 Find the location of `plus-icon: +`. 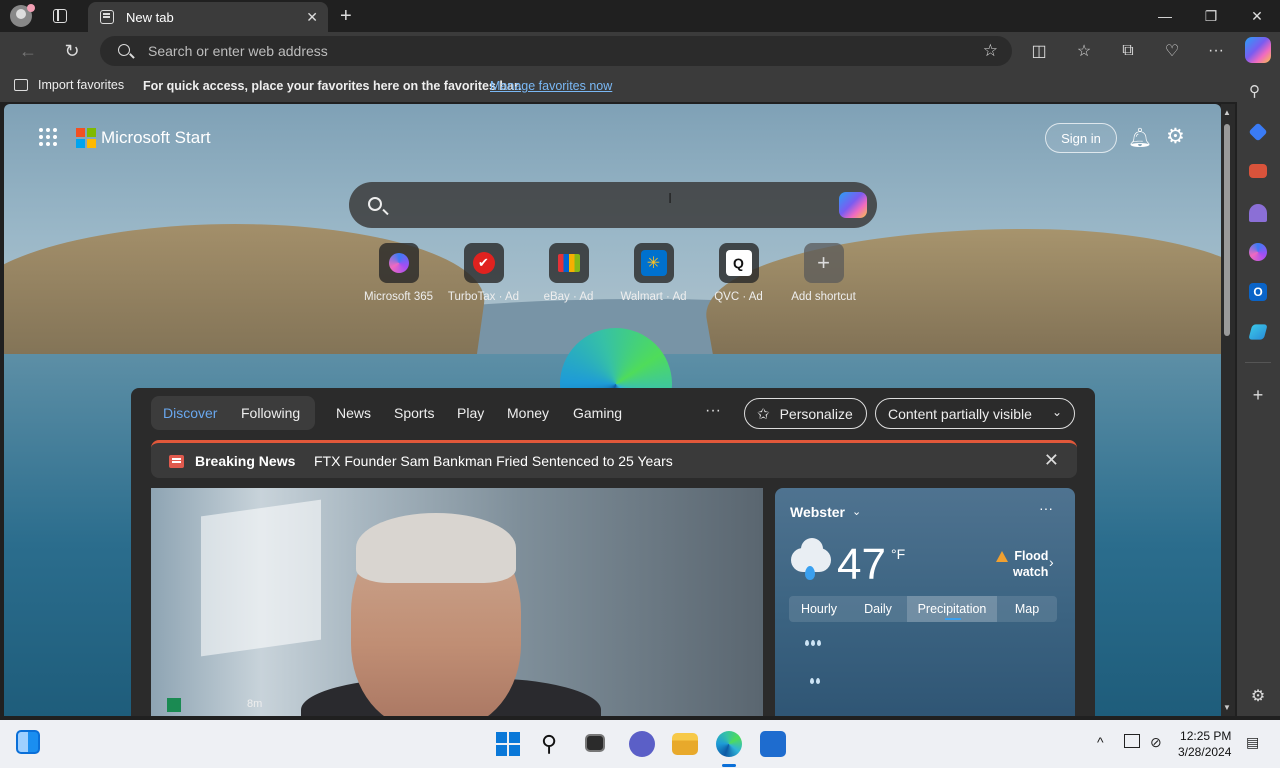

plus-icon: + is located at coordinates (823, 263).